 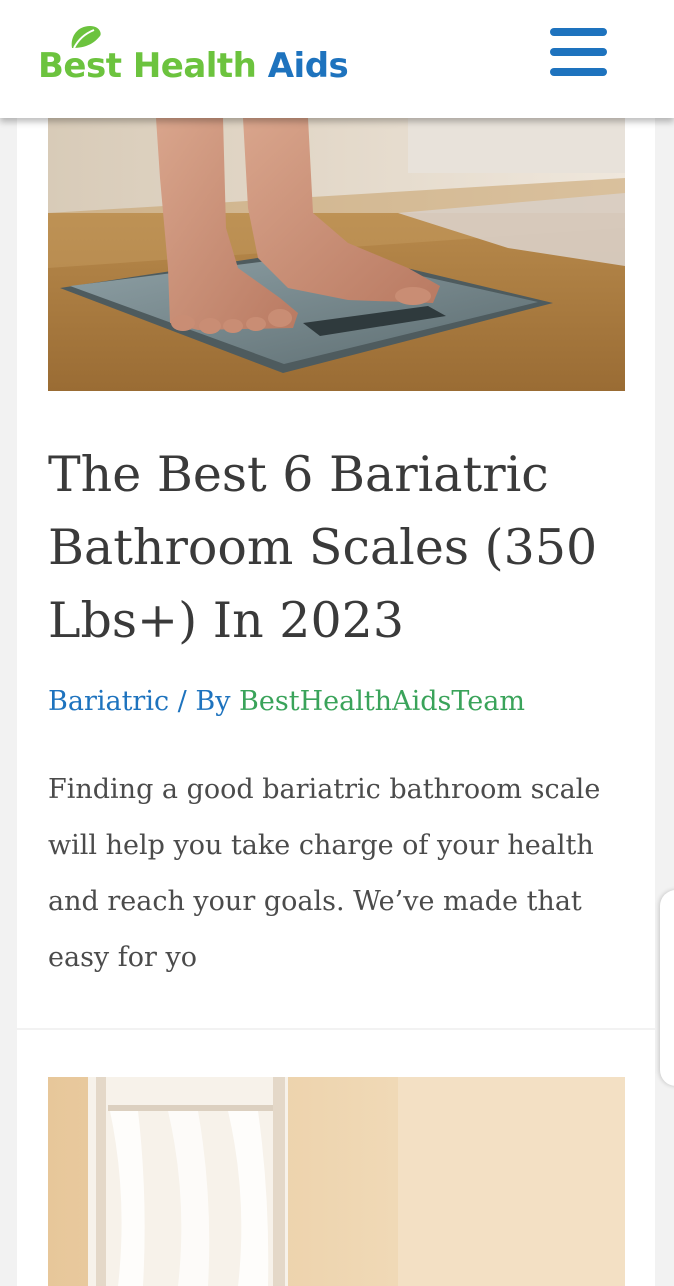 What do you see at coordinates (204, 701) in the screenshot?
I see `meta-separator: / By` at bounding box center [204, 701].